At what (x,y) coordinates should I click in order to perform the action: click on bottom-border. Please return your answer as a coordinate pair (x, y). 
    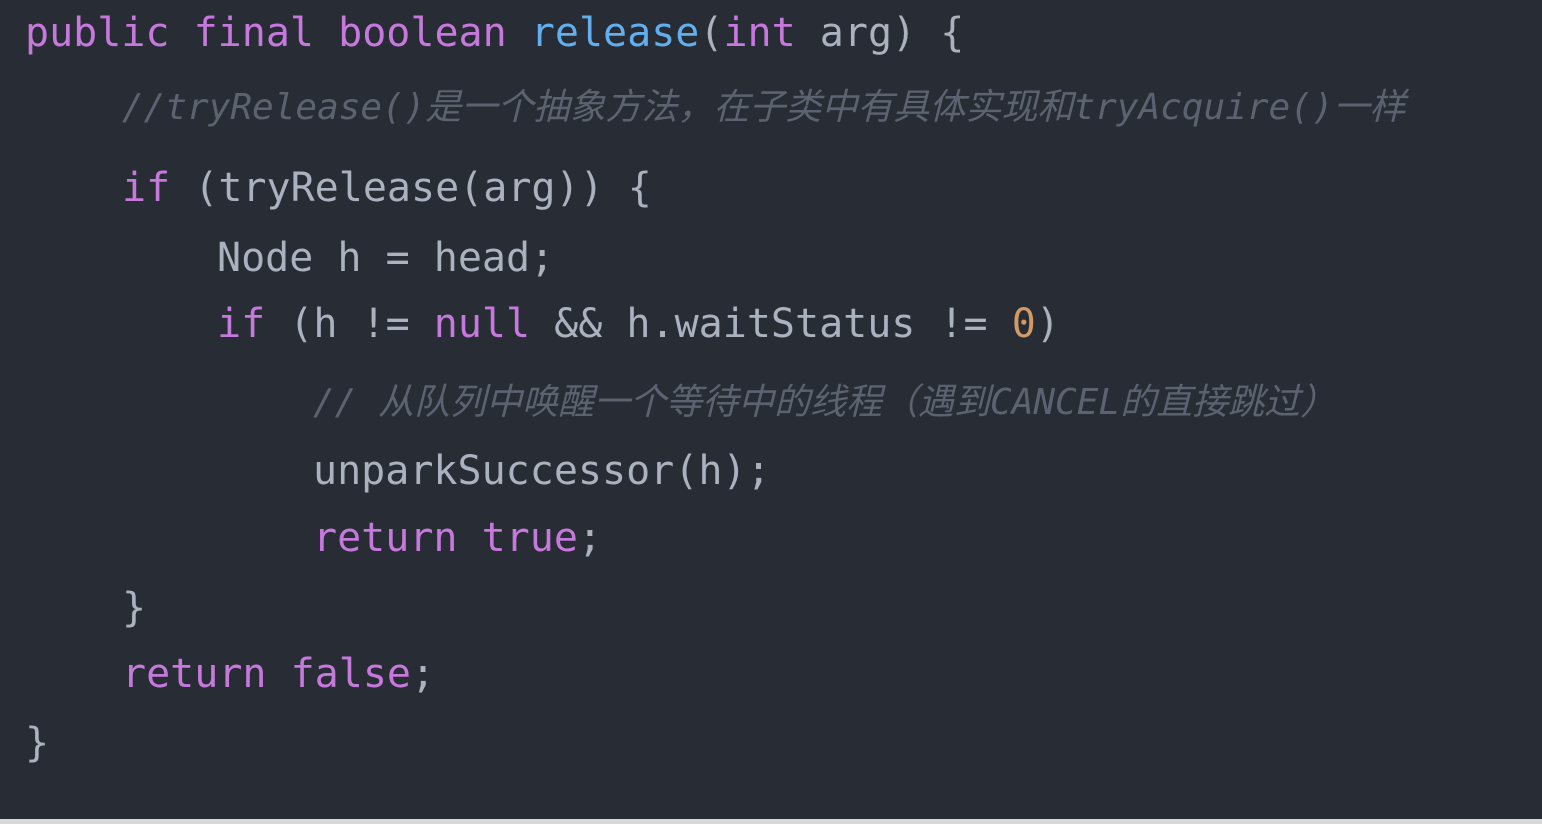
    Looking at the image, I should click on (771, 821).